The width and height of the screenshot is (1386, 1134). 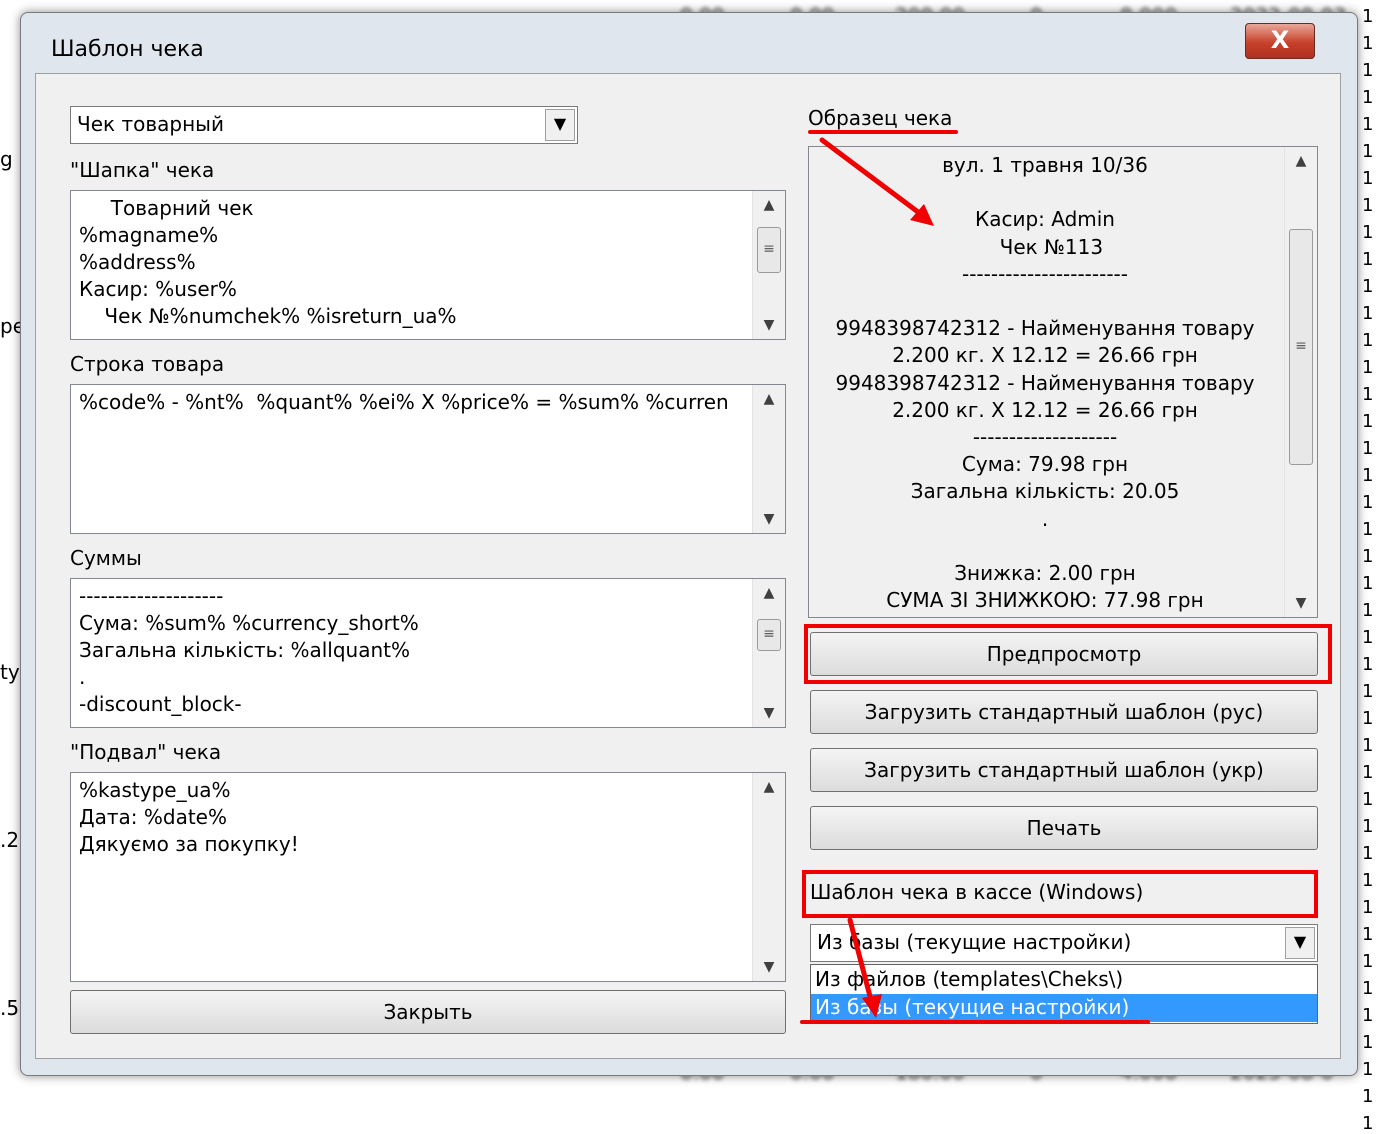 What do you see at coordinates (1045, 518) in the screenshot?
I see `preview-line: .` at bounding box center [1045, 518].